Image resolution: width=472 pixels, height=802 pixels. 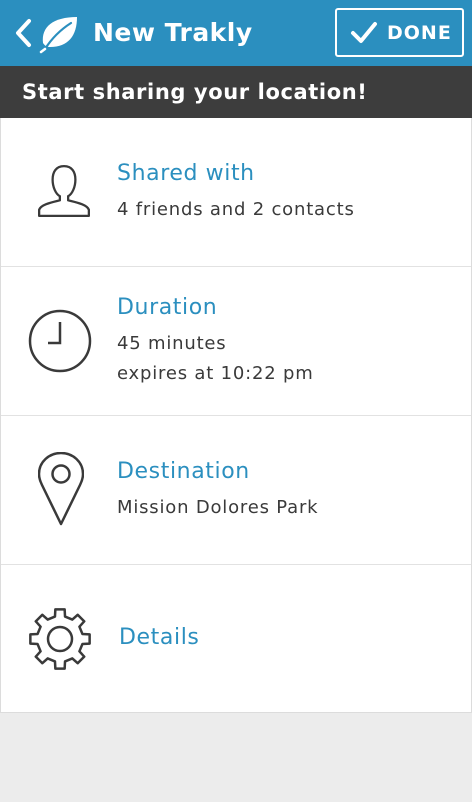 I want to click on row-subtitle-expiry: expires at 10:22 pm, so click(x=215, y=373).